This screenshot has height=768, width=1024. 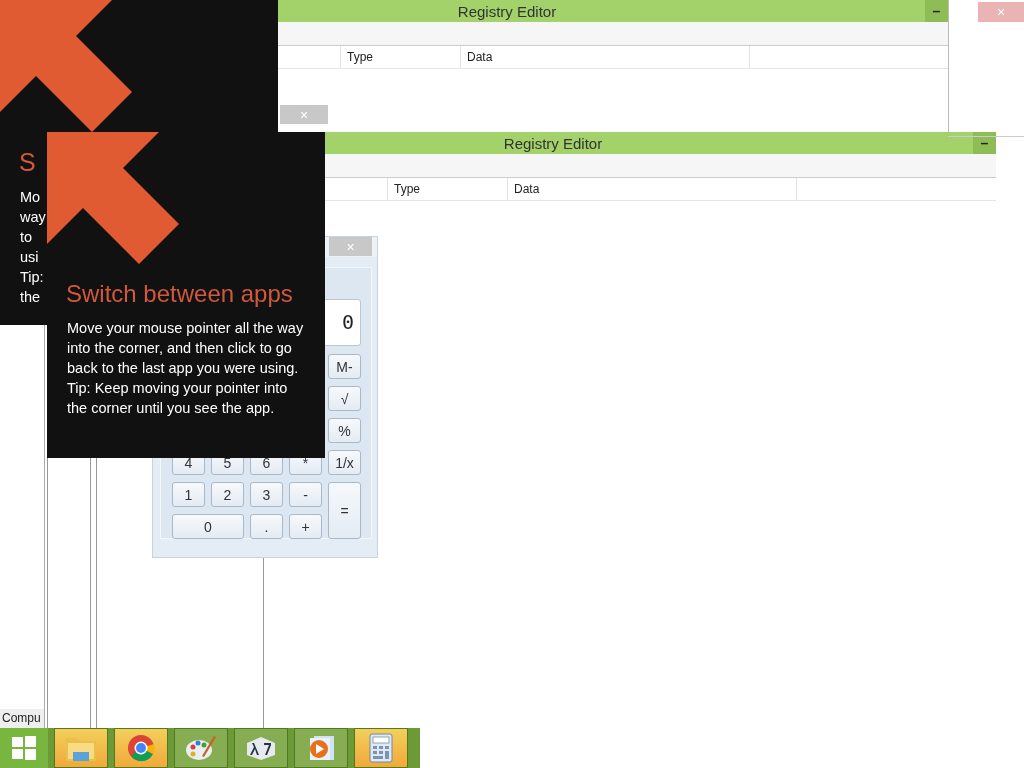 I want to click on tip-text: Mo, so click(x=30, y=197).